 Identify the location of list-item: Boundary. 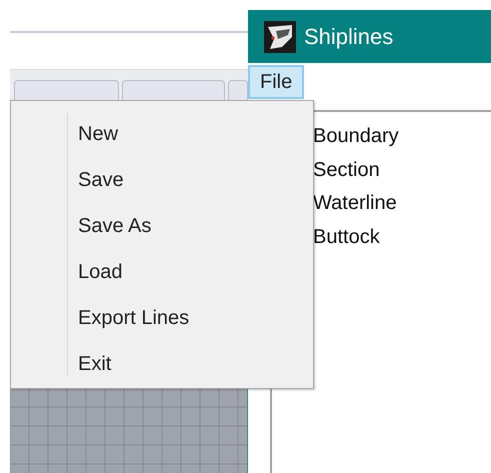
(402, 137).